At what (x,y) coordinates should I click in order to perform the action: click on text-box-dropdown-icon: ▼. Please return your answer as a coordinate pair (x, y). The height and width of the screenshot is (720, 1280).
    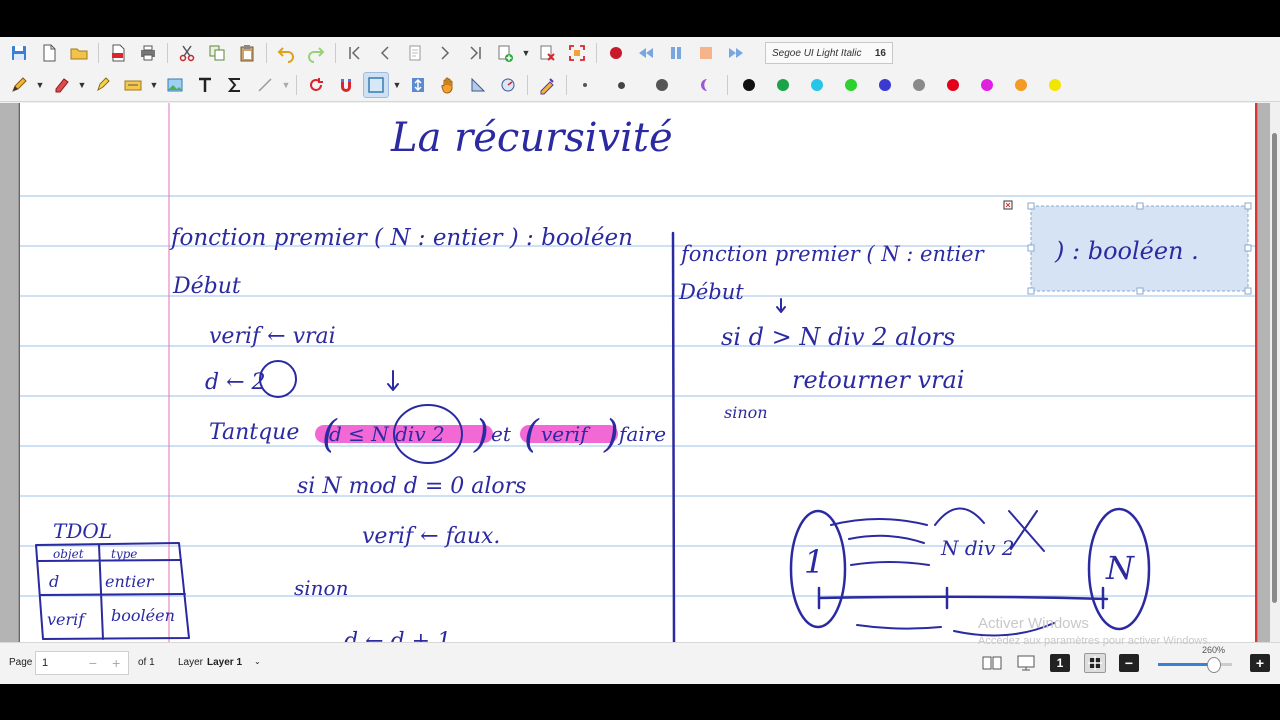
    Looking at the image, I should click on (154, 85).